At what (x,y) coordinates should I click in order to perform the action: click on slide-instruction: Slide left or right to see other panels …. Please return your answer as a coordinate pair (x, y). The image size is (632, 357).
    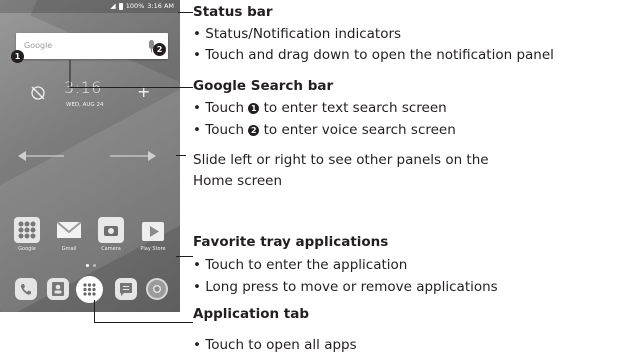
    Looking at the image, I should click on (341, 160).